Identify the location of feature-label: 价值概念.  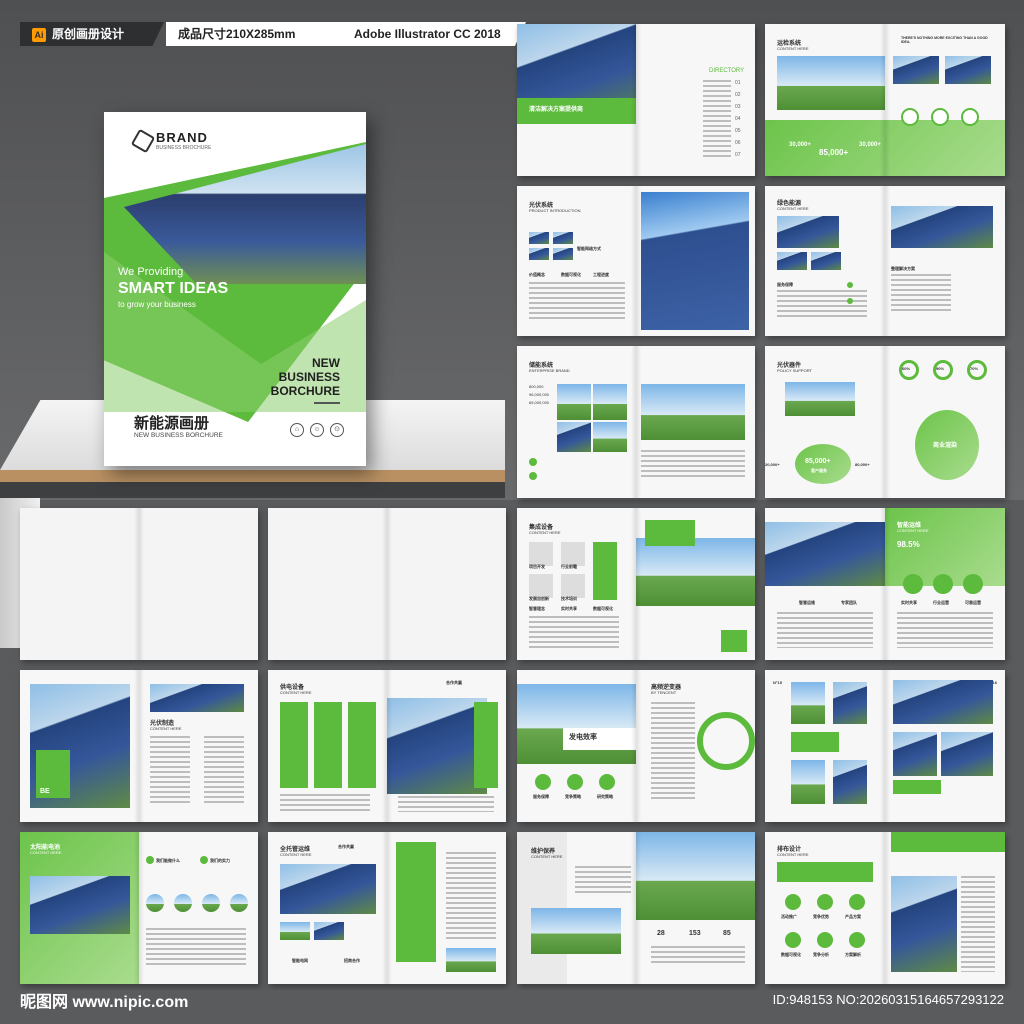
(537, 274).